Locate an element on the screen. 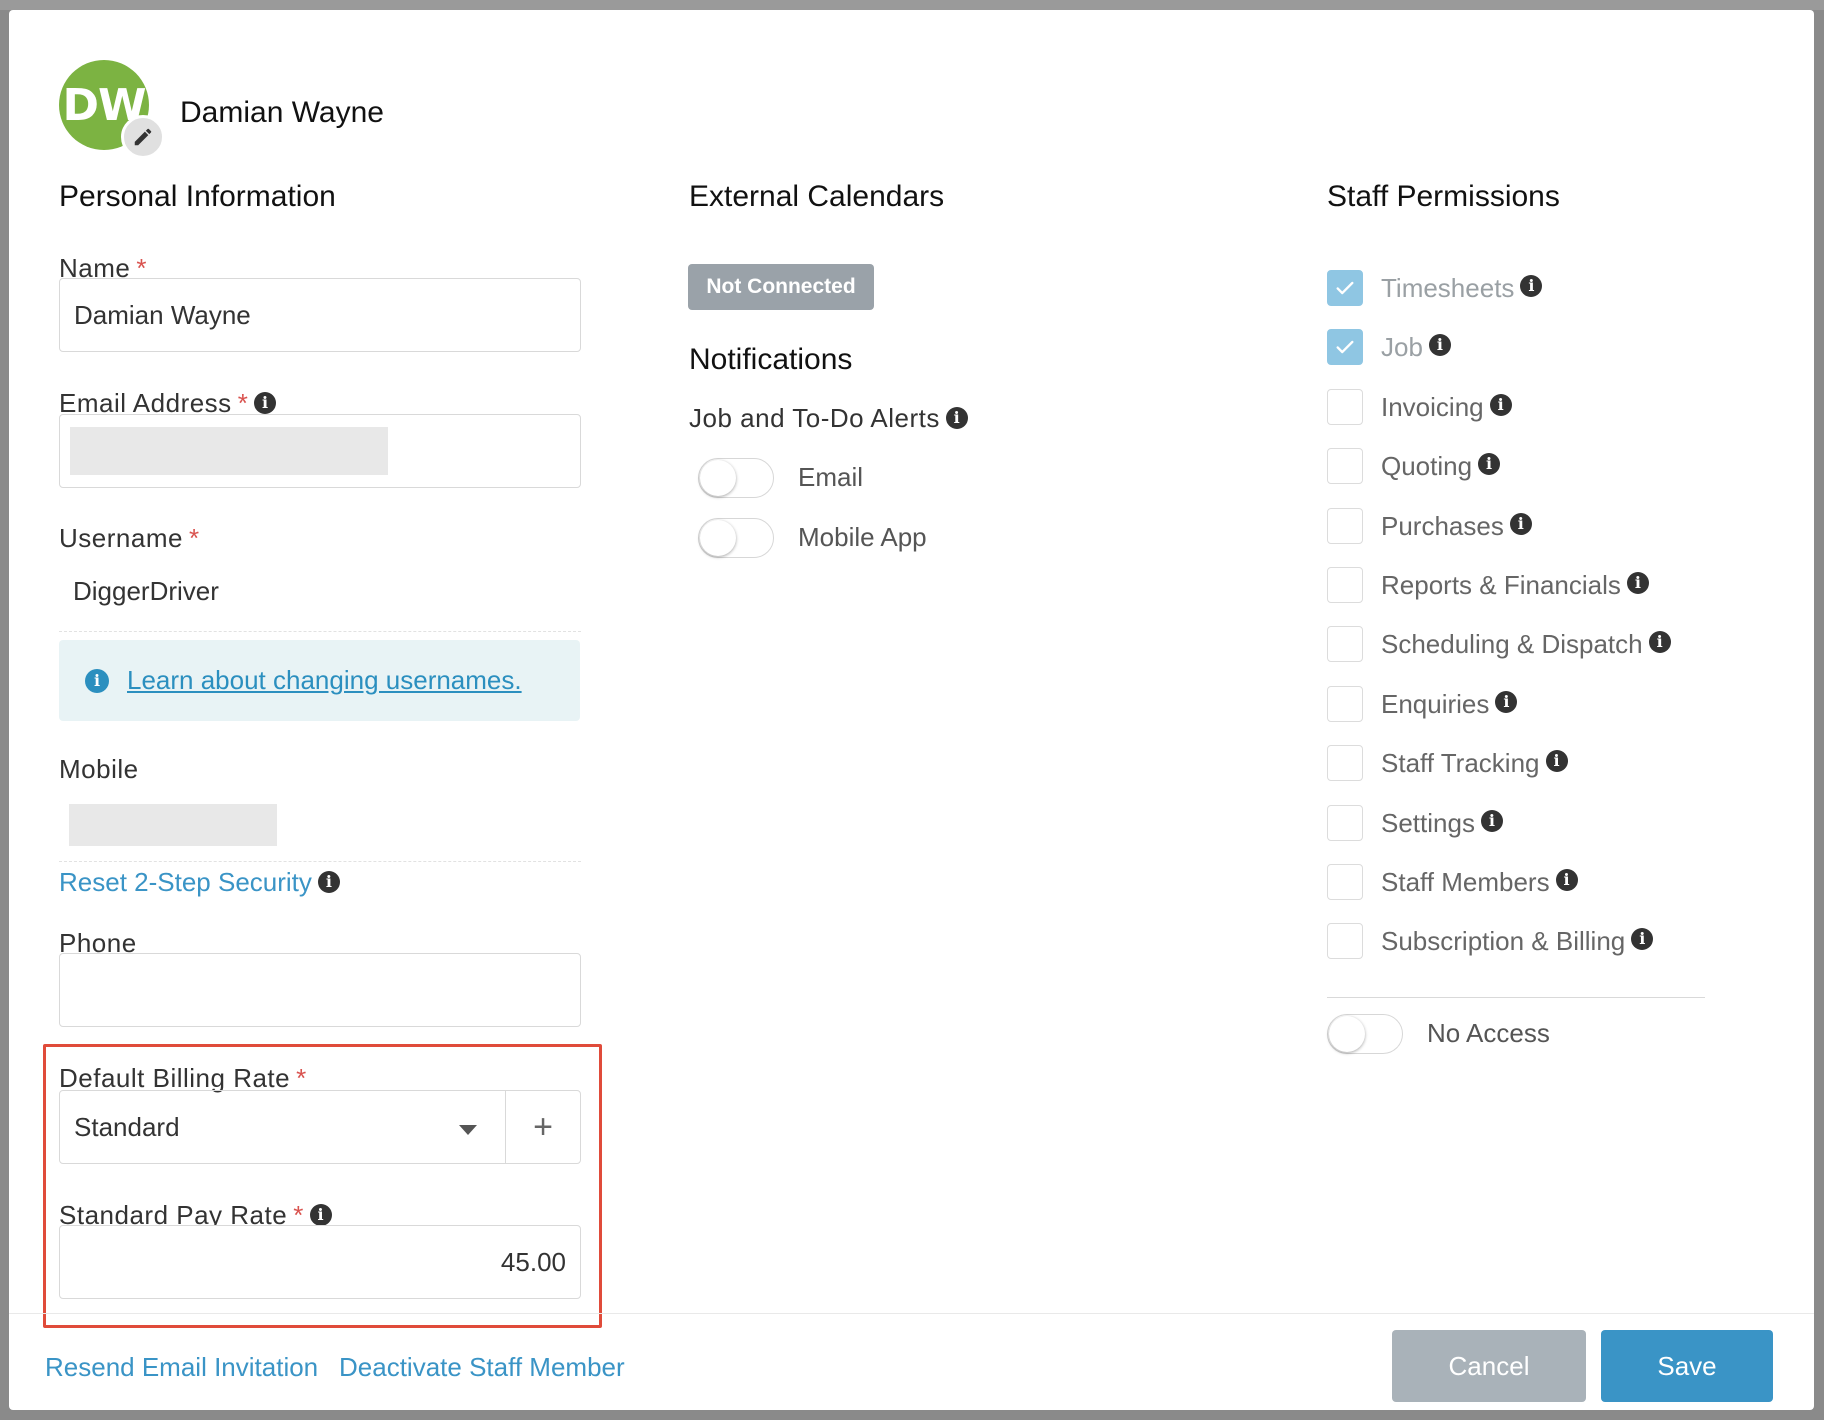 This screenshot has width=1824, height=1420. permission-item: Scheduling & Dispatch i is located at coordinates (1499, 644).